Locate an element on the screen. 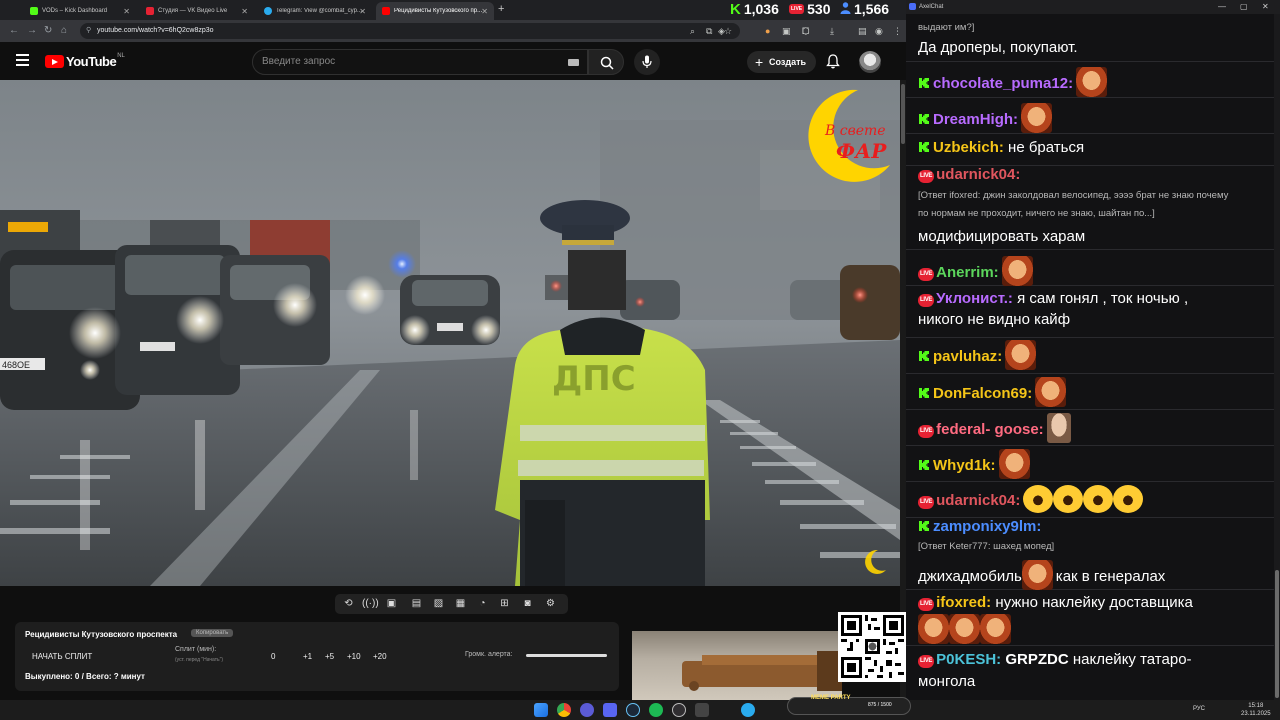  chat-username: pavluhaz is located at coordinates (965, 356).